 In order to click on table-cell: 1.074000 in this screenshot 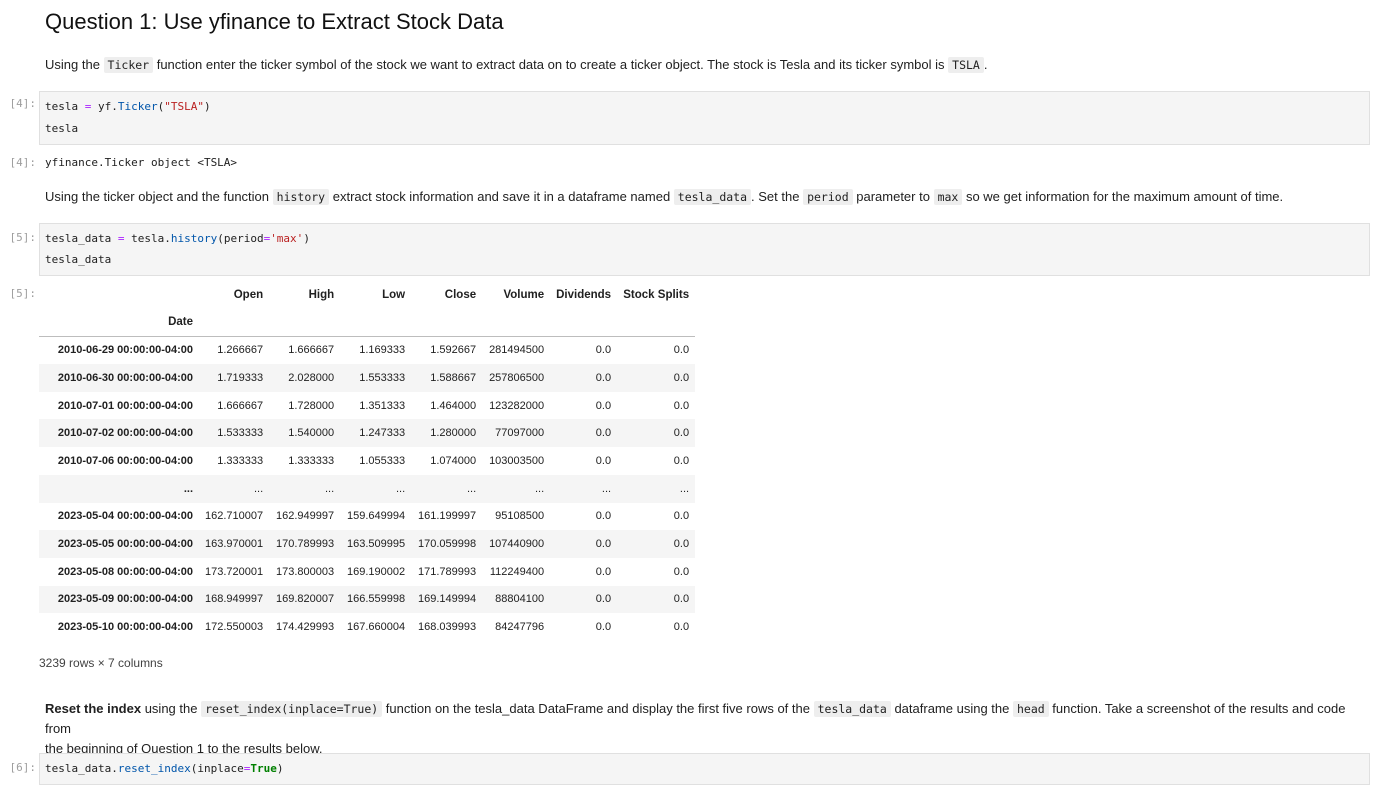, I will do `click(453, 460)`.